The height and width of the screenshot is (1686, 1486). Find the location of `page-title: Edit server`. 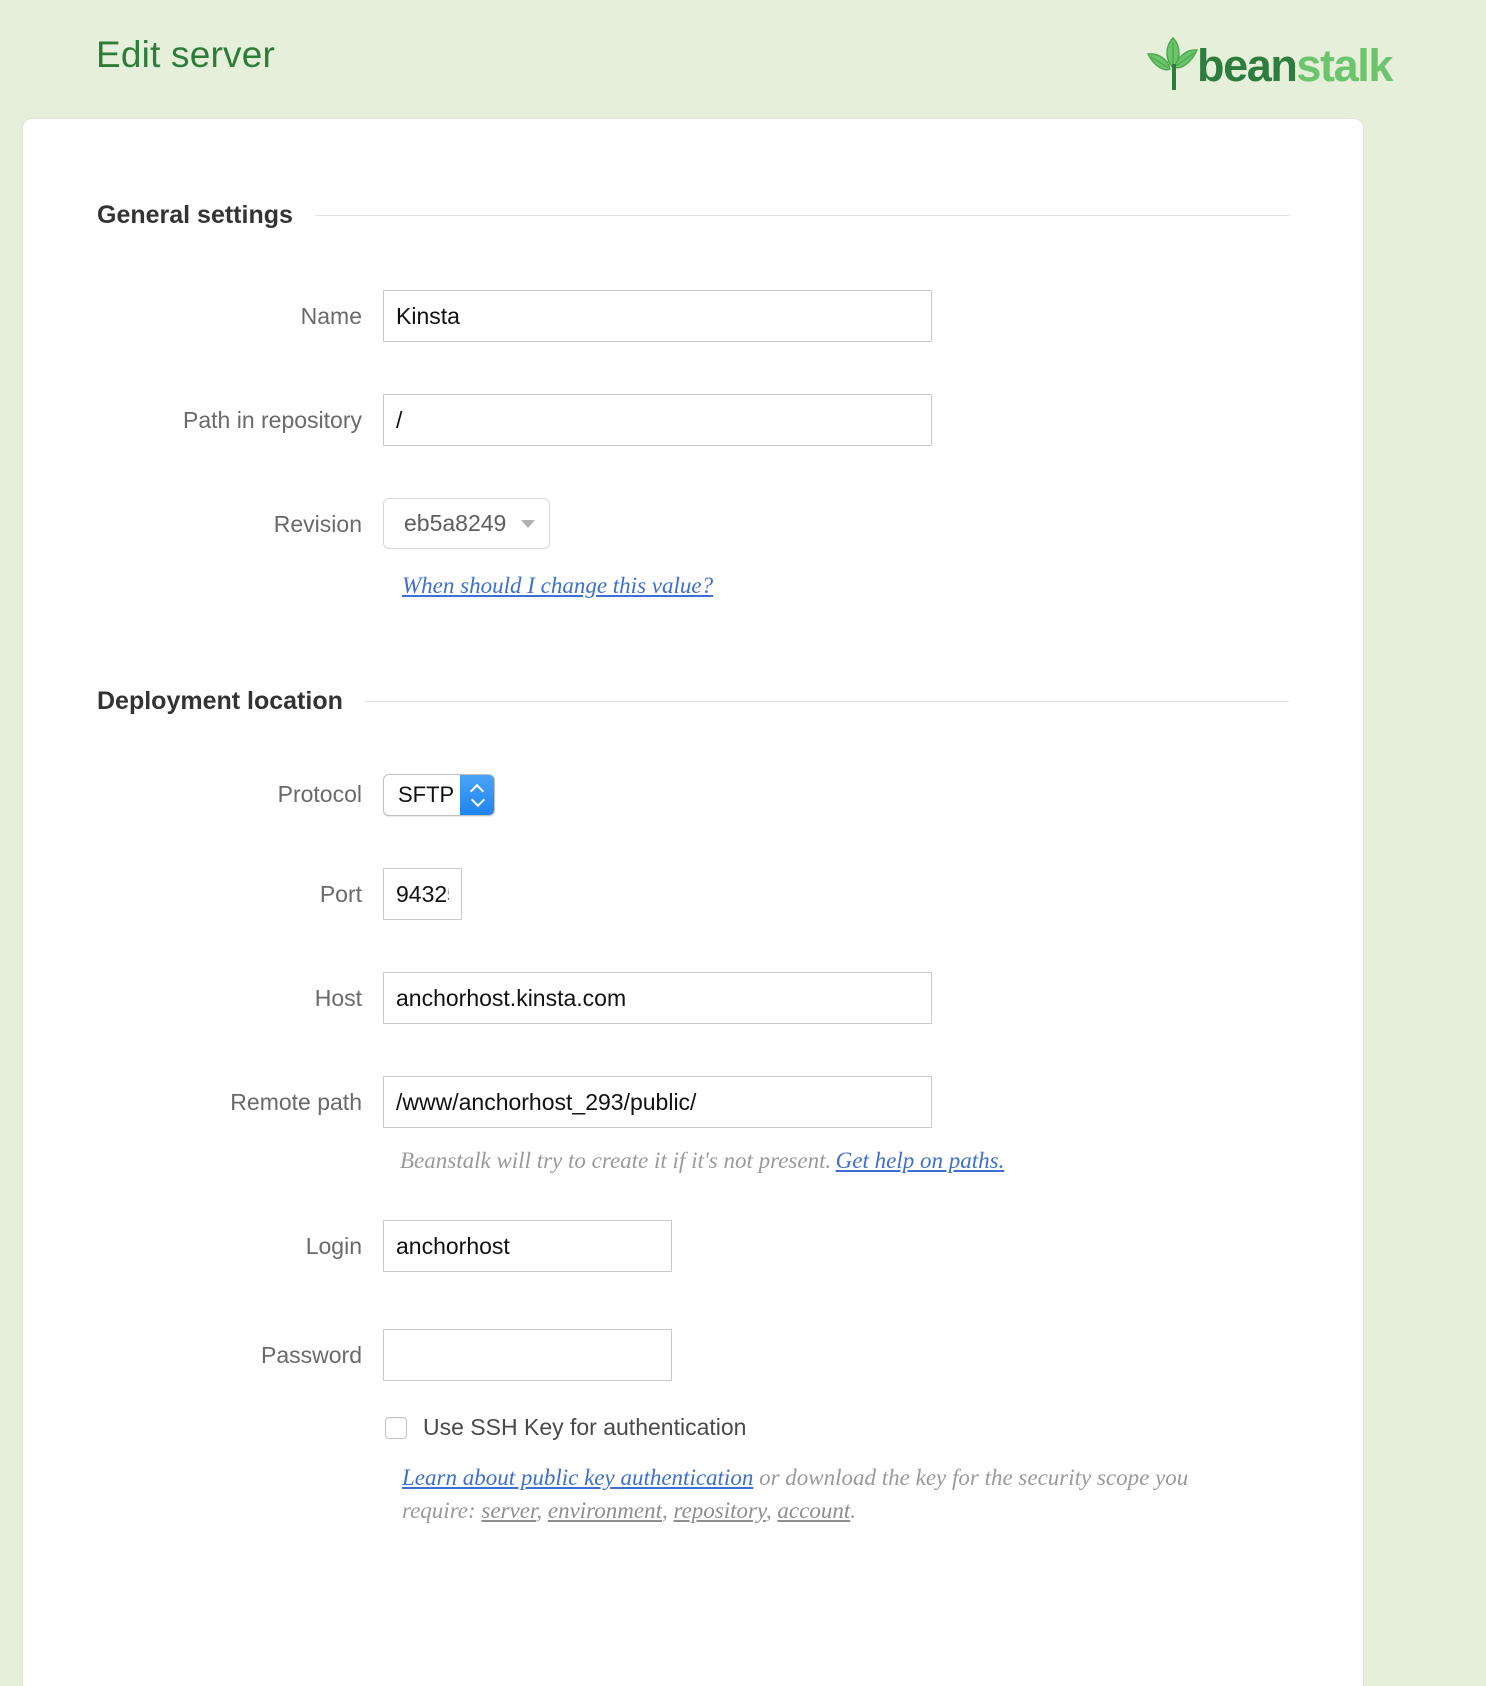

page-title: Edit server is located at coordinates (186, 54).